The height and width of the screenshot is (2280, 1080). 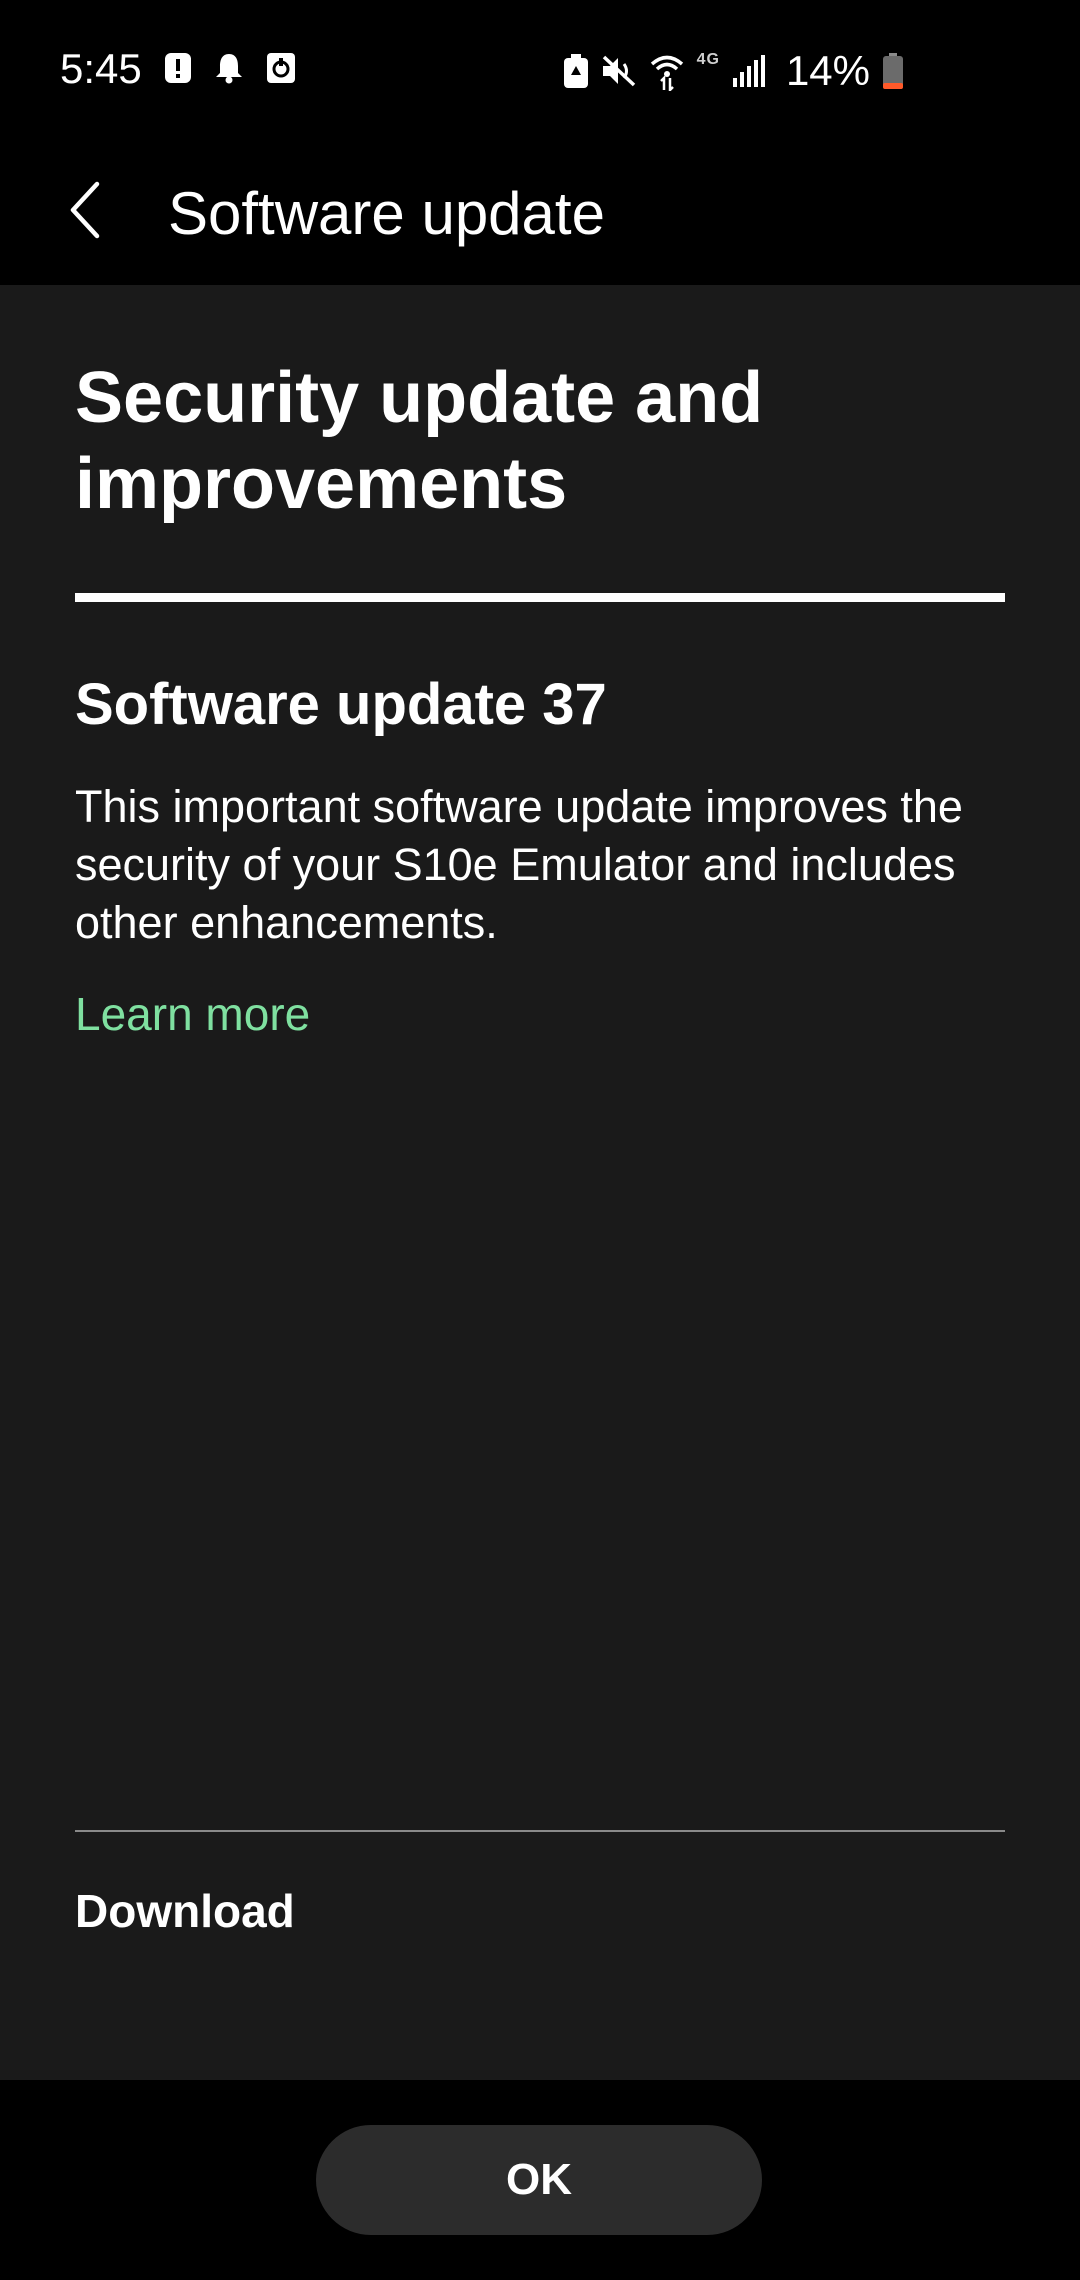 I want to click on back-button, so click(x=85, y=212).